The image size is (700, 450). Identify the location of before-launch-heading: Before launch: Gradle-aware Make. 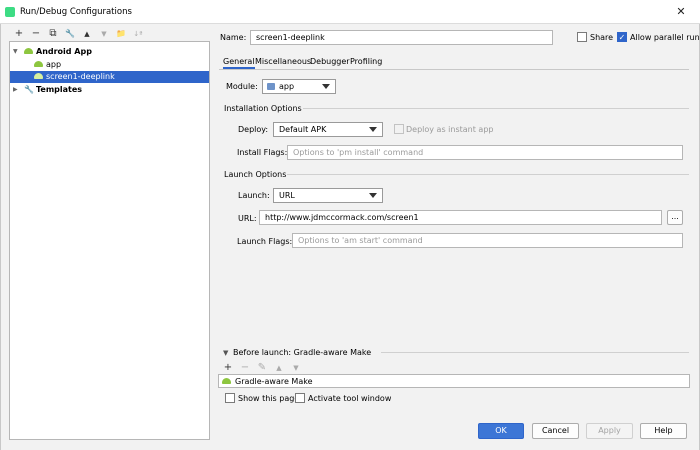
(302, 352).